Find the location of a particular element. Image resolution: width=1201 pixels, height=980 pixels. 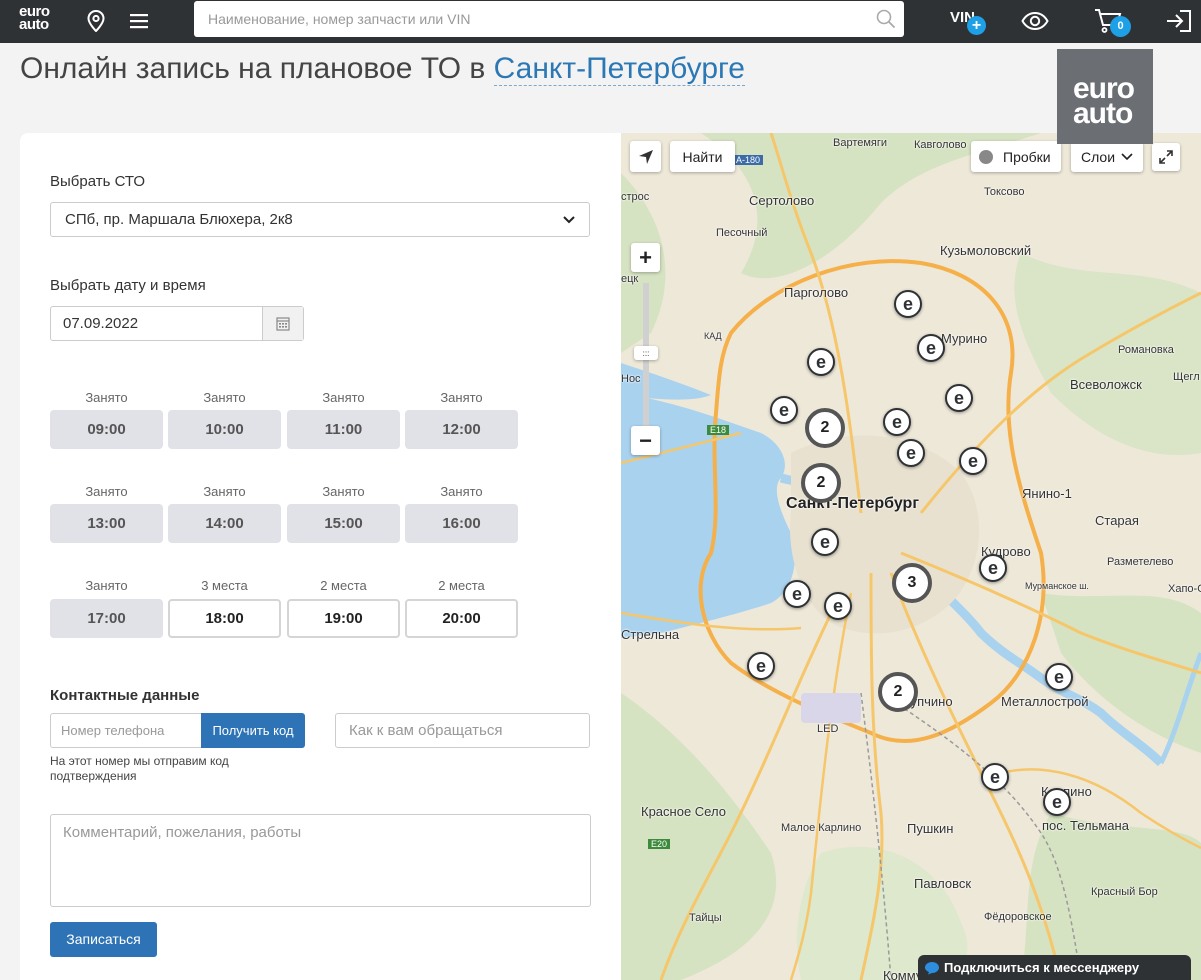

layers-button: Слои is located at coordinates (1107, 156).